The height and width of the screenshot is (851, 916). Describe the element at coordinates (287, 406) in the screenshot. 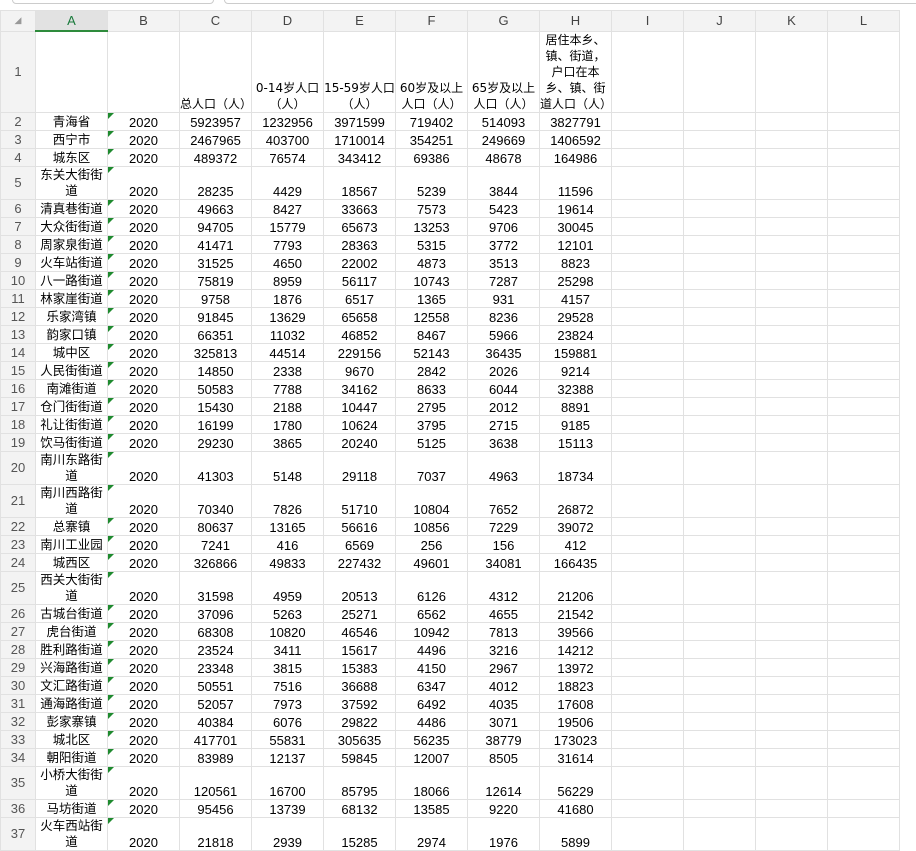

I see `data-cell: 2188` at that location.